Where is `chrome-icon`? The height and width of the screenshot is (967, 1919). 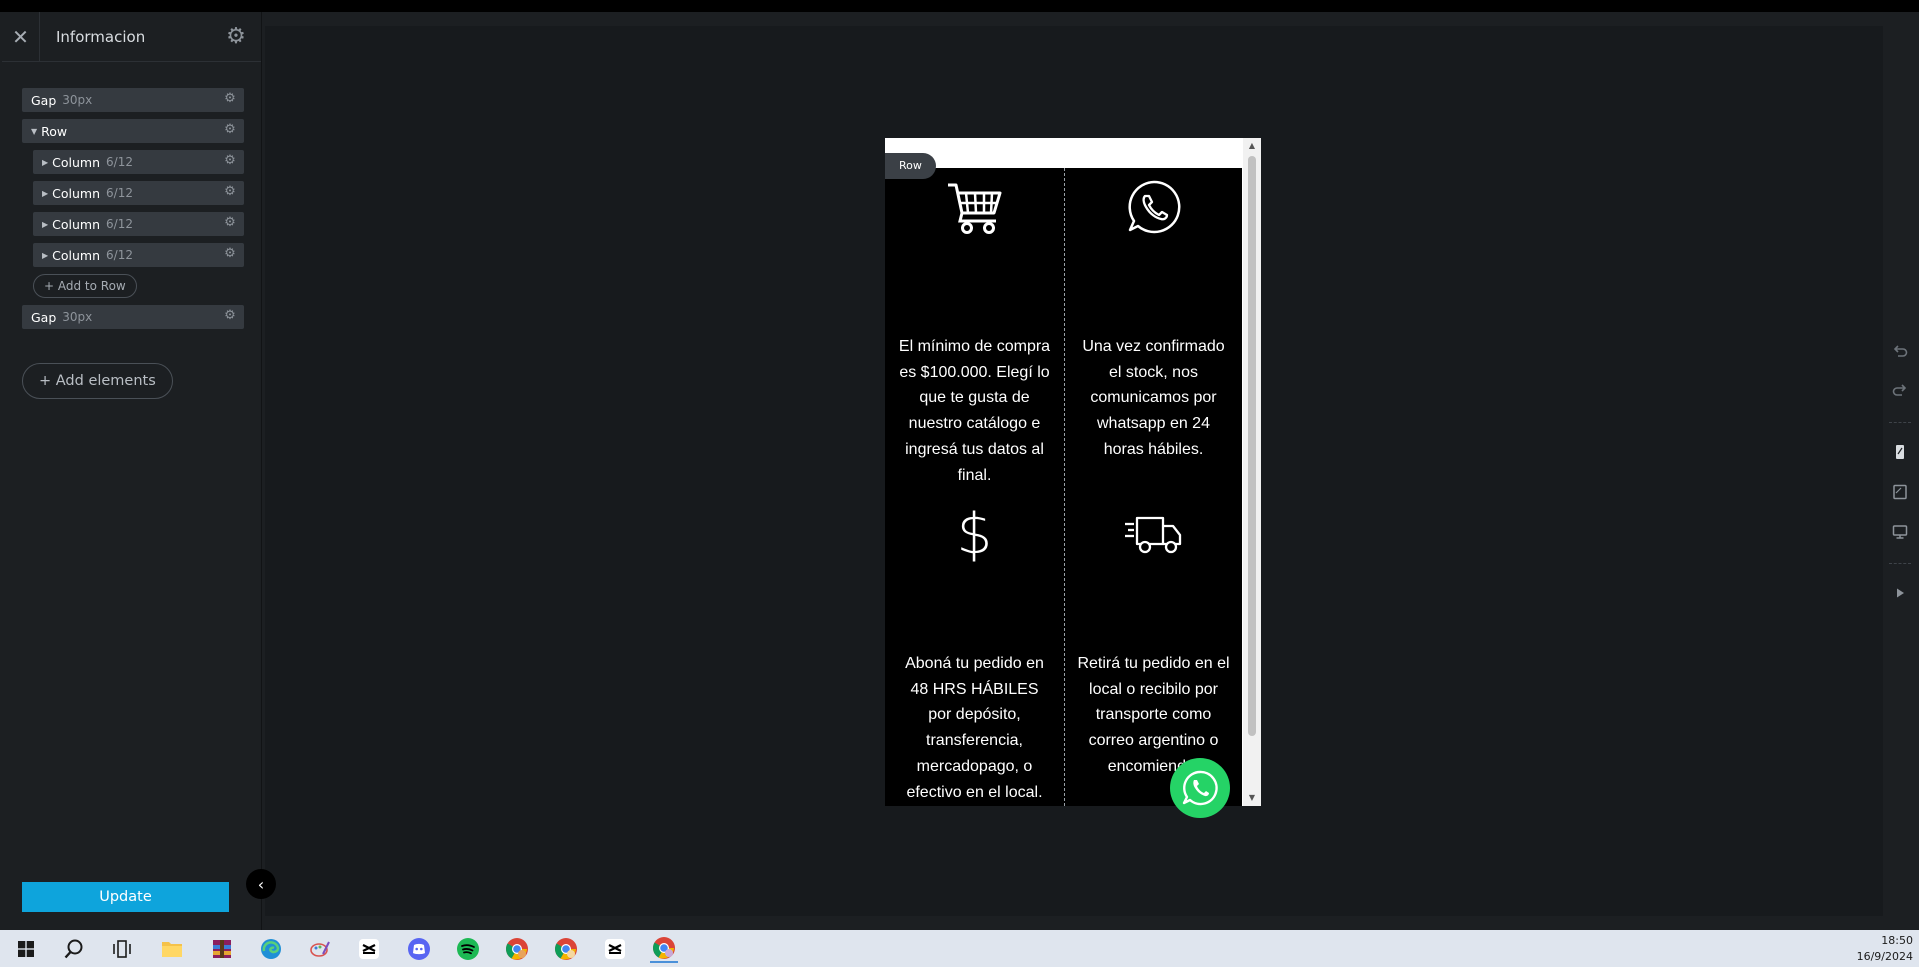 chrome-icon is located at coordinates (517, 949).